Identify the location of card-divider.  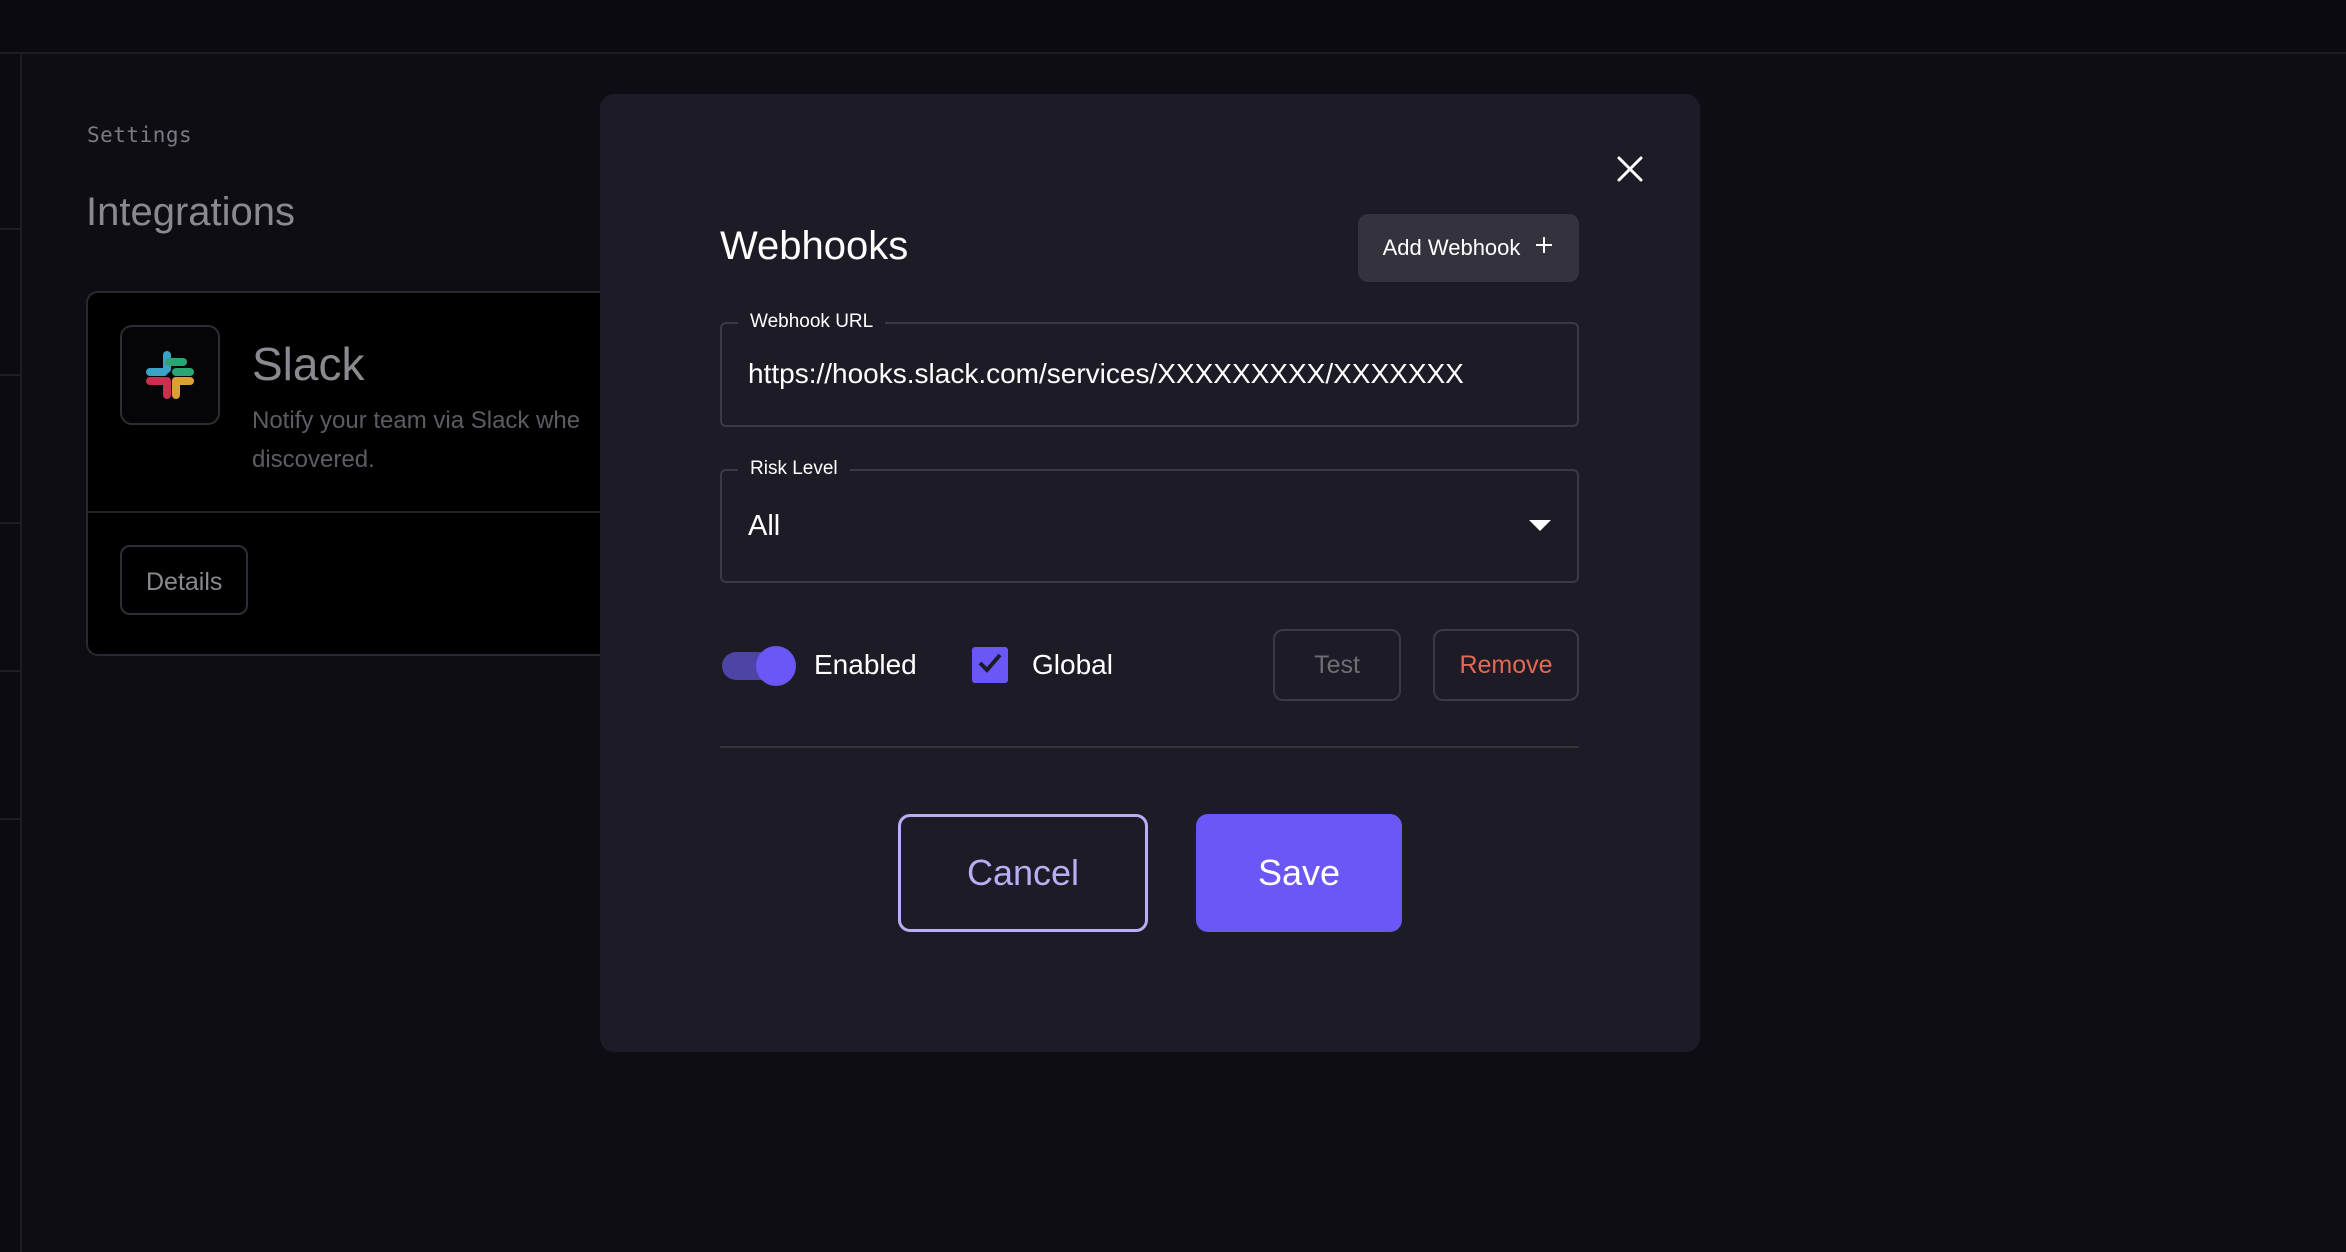
(368, 512).